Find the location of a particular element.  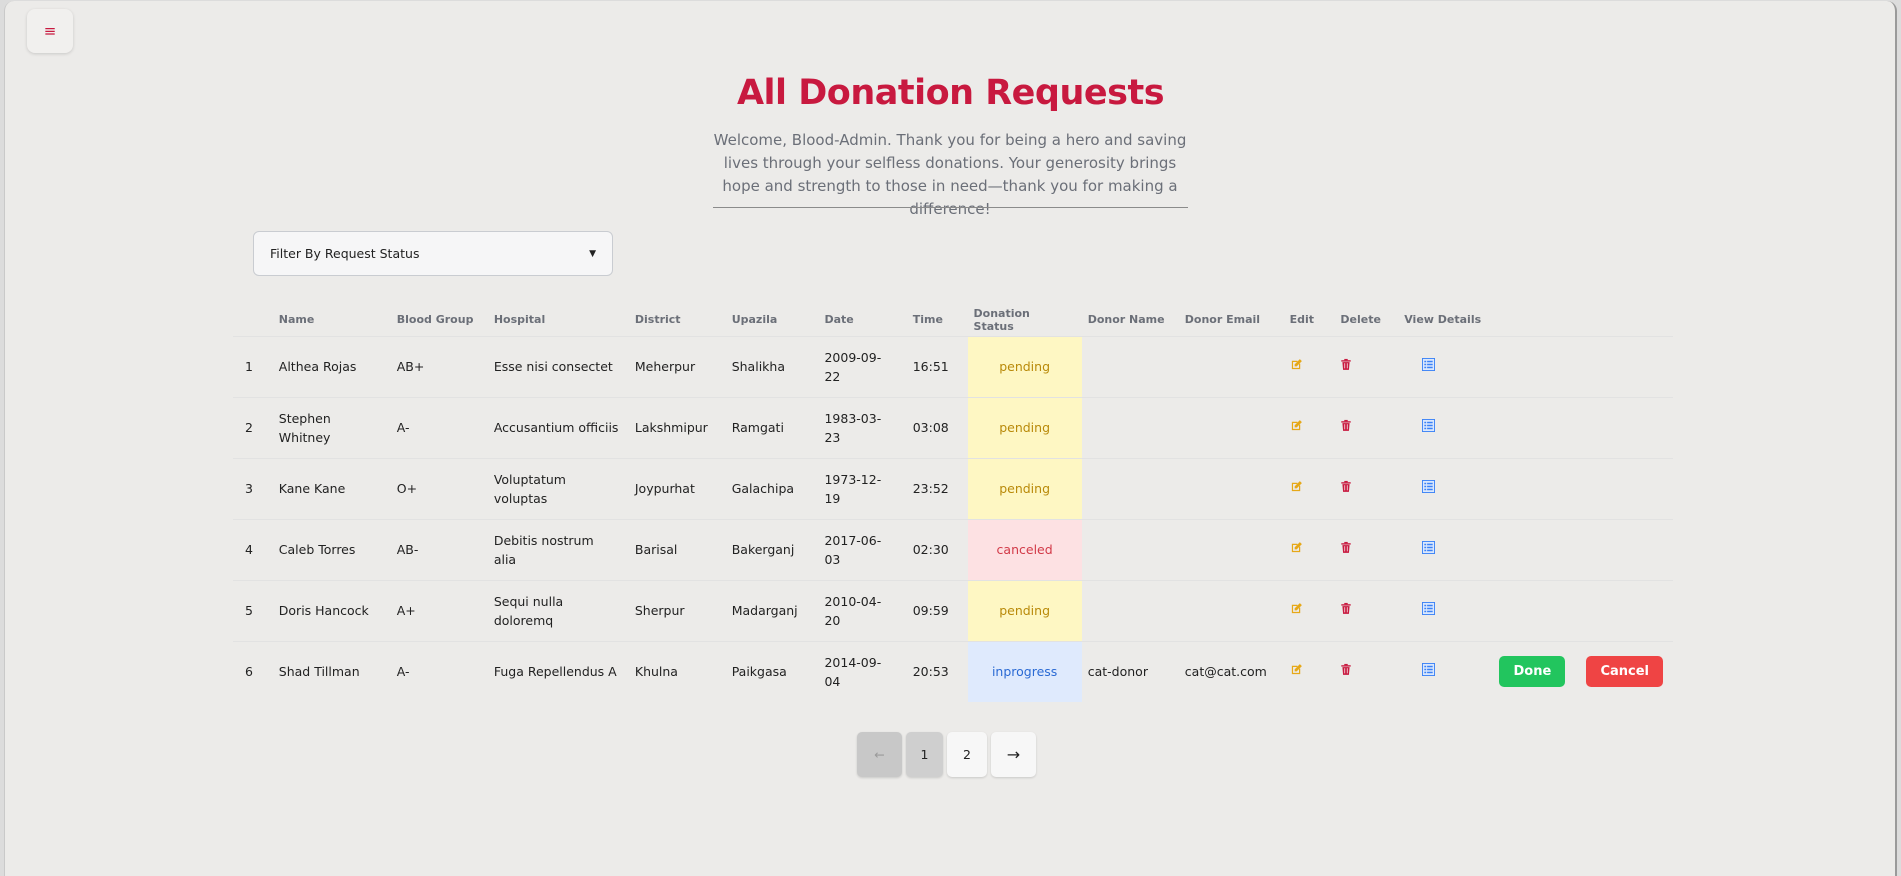

col-district: District is located at coordinates (657, 320).